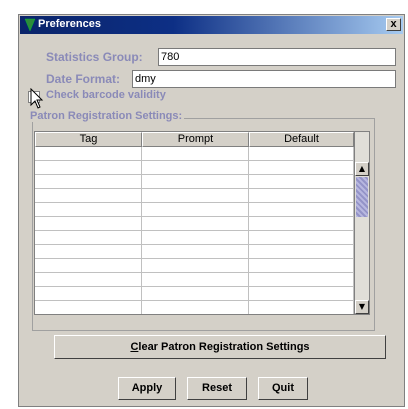  What do you see at coordinates (224, 347) in the screenshot?
I see `clear-button-label: lear Patron Registration Settings` at bounding box center [224, 347].